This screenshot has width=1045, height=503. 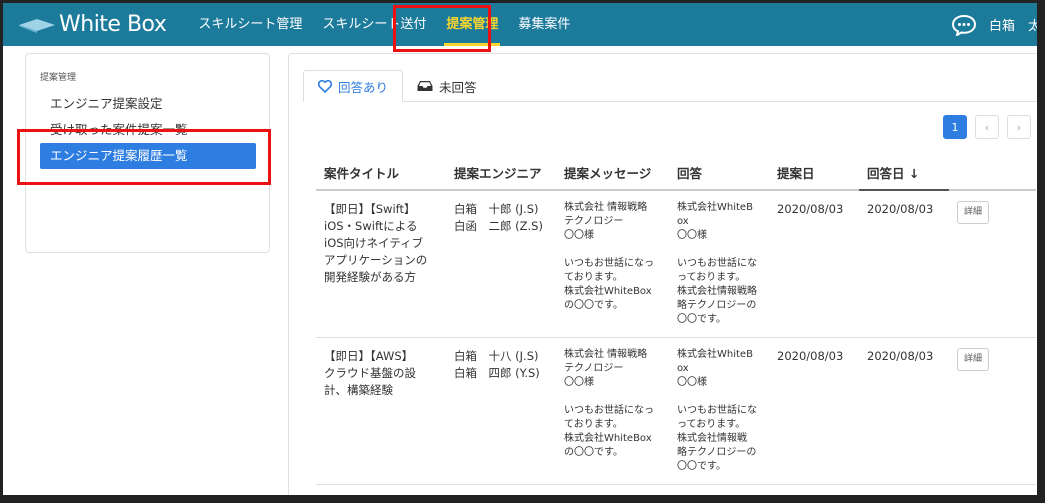 What do you see at coordinates (37, 25) in the screenshot?
I see `logo-mark-icon` at bounding box center [37, 25].